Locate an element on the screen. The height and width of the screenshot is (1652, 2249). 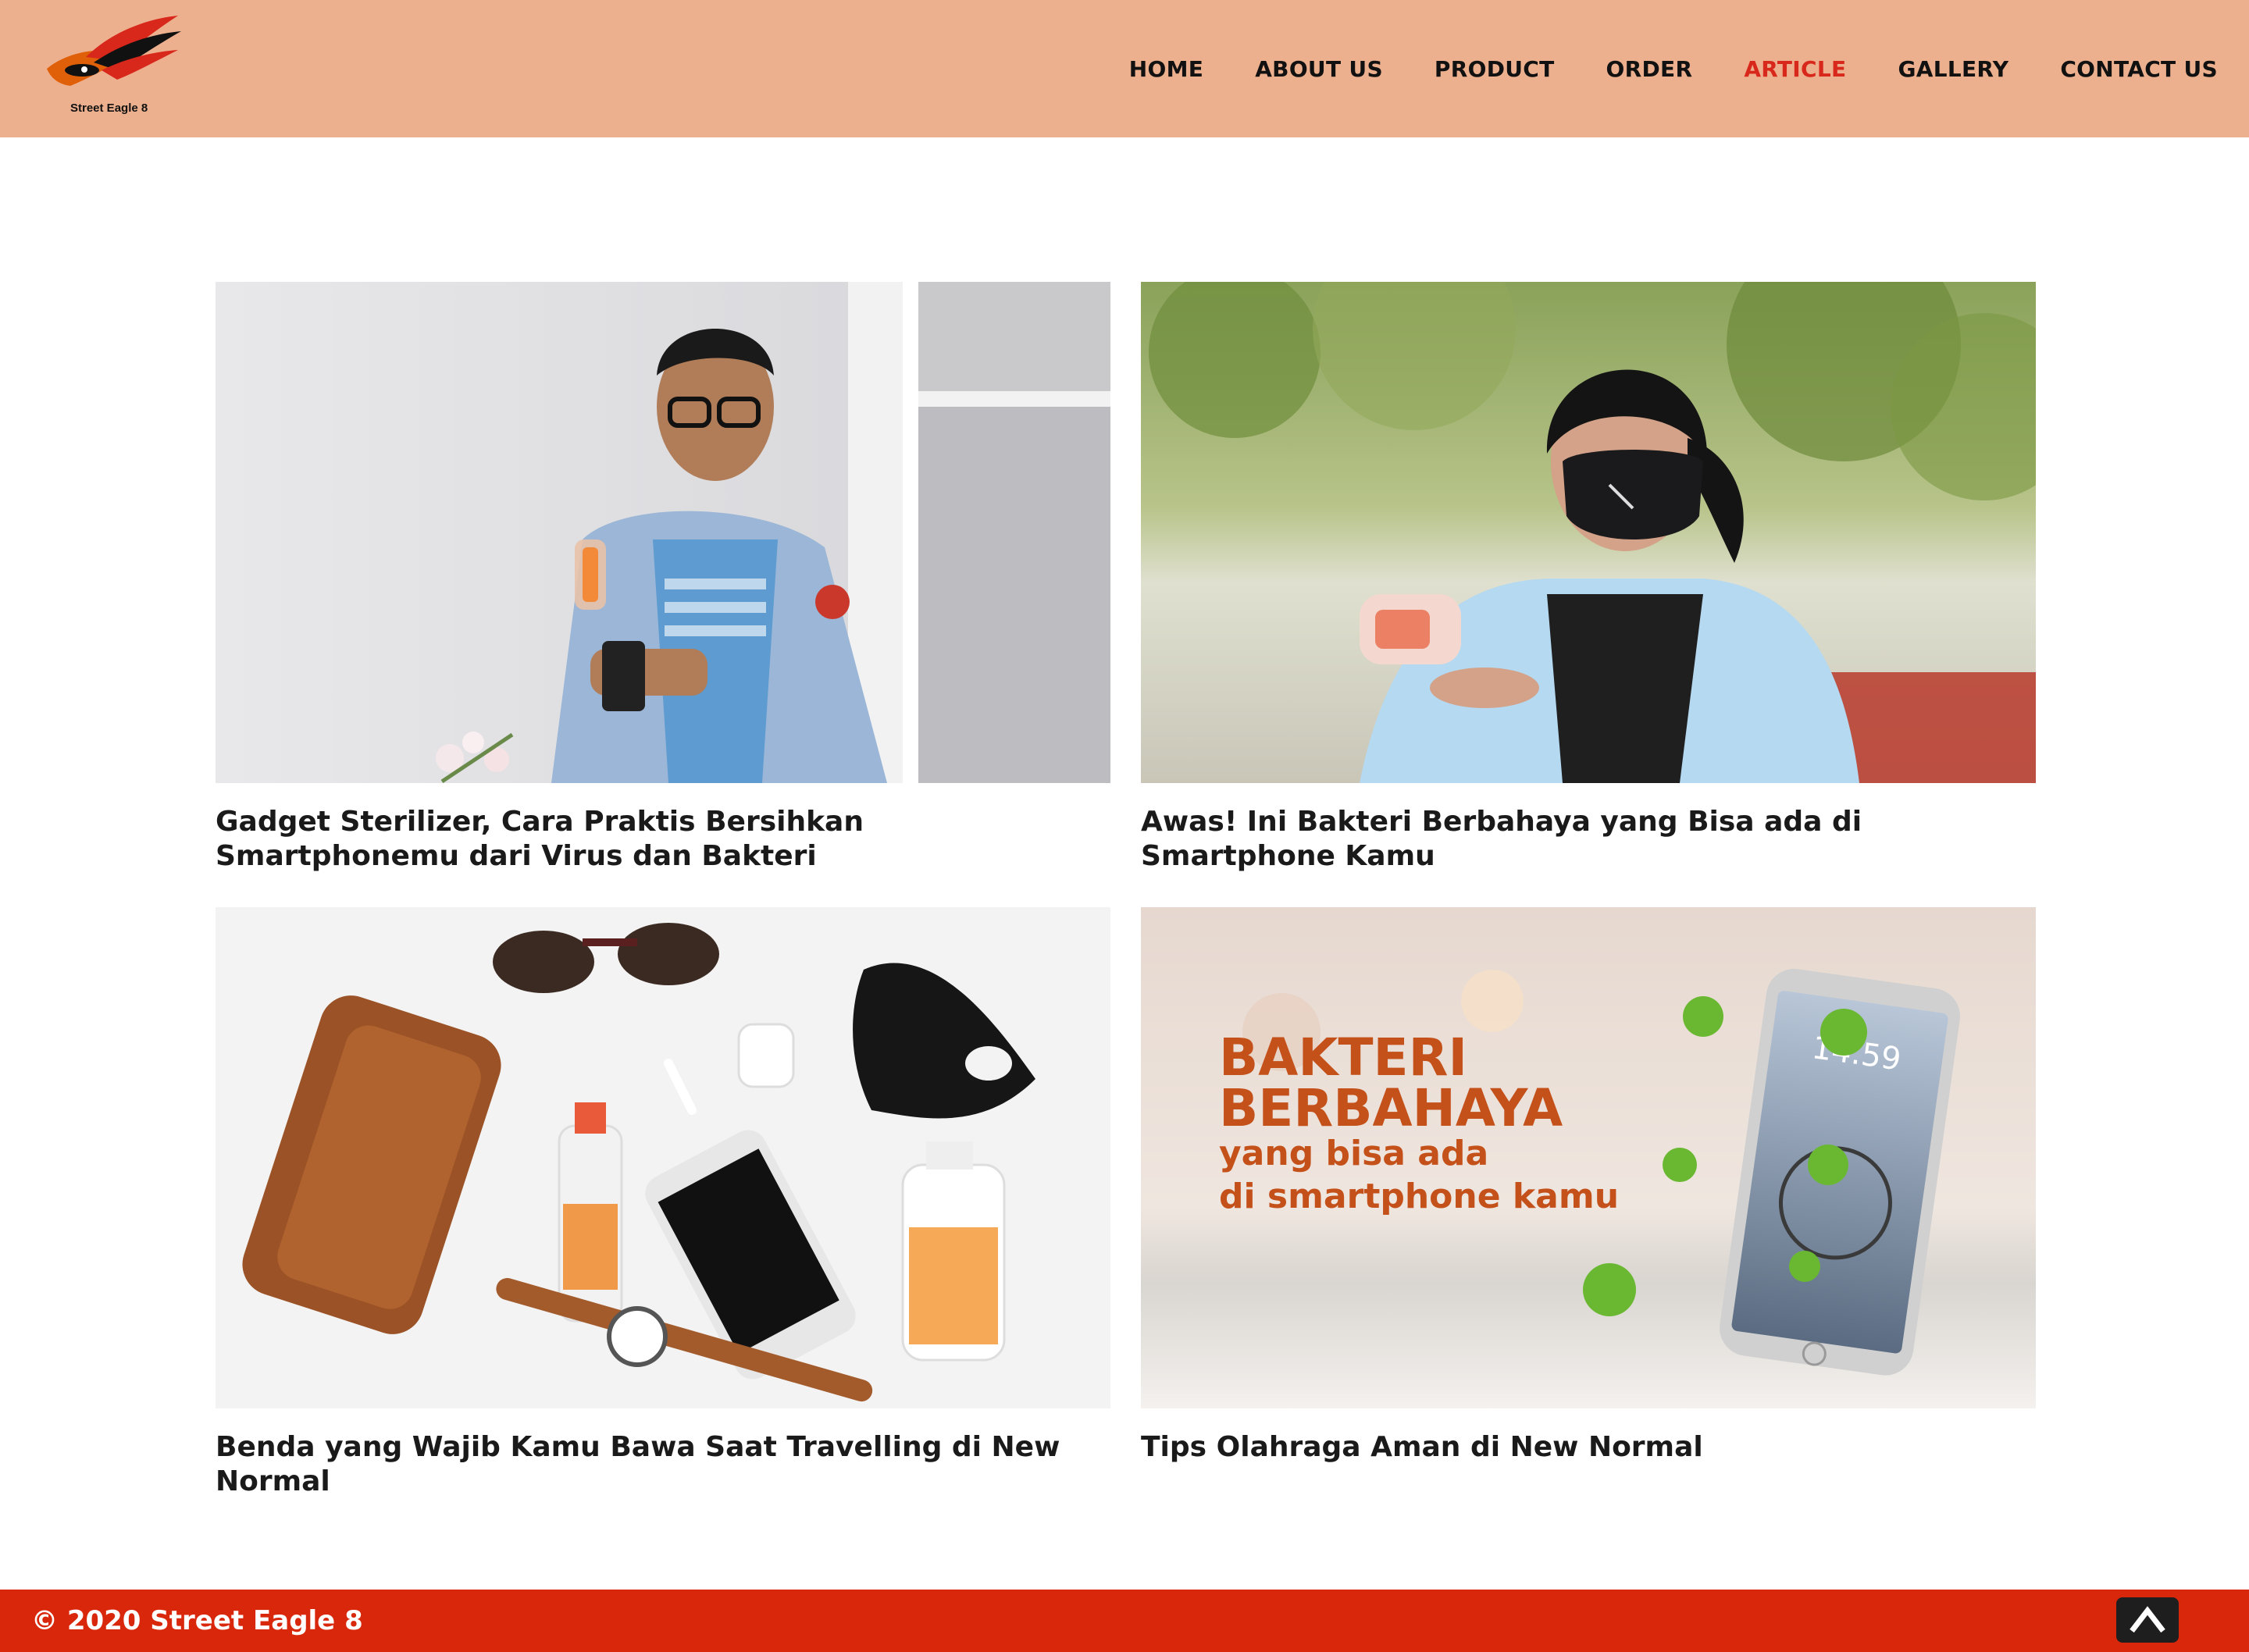
nav-article: ARTICLE is located at coordinates (1795, 69).